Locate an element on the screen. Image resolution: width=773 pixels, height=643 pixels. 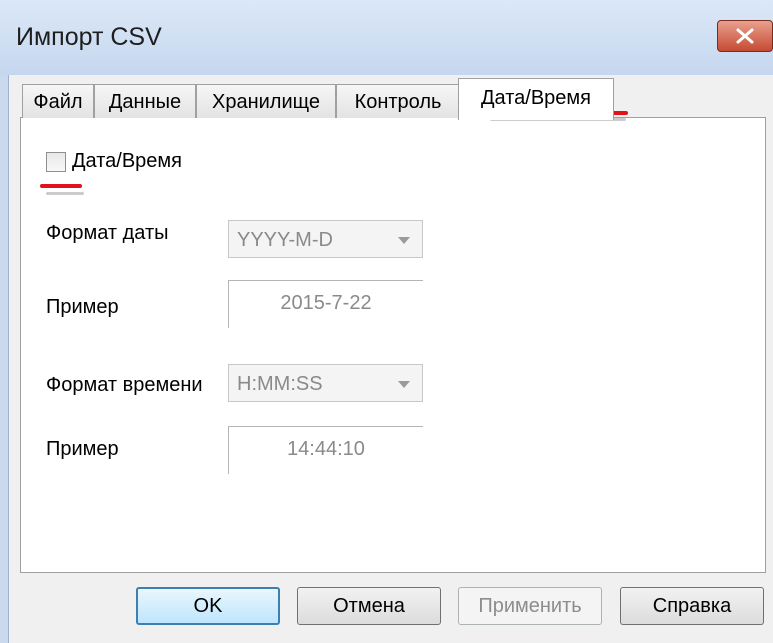
ok-button: OK is located at coordinates (208, 606).